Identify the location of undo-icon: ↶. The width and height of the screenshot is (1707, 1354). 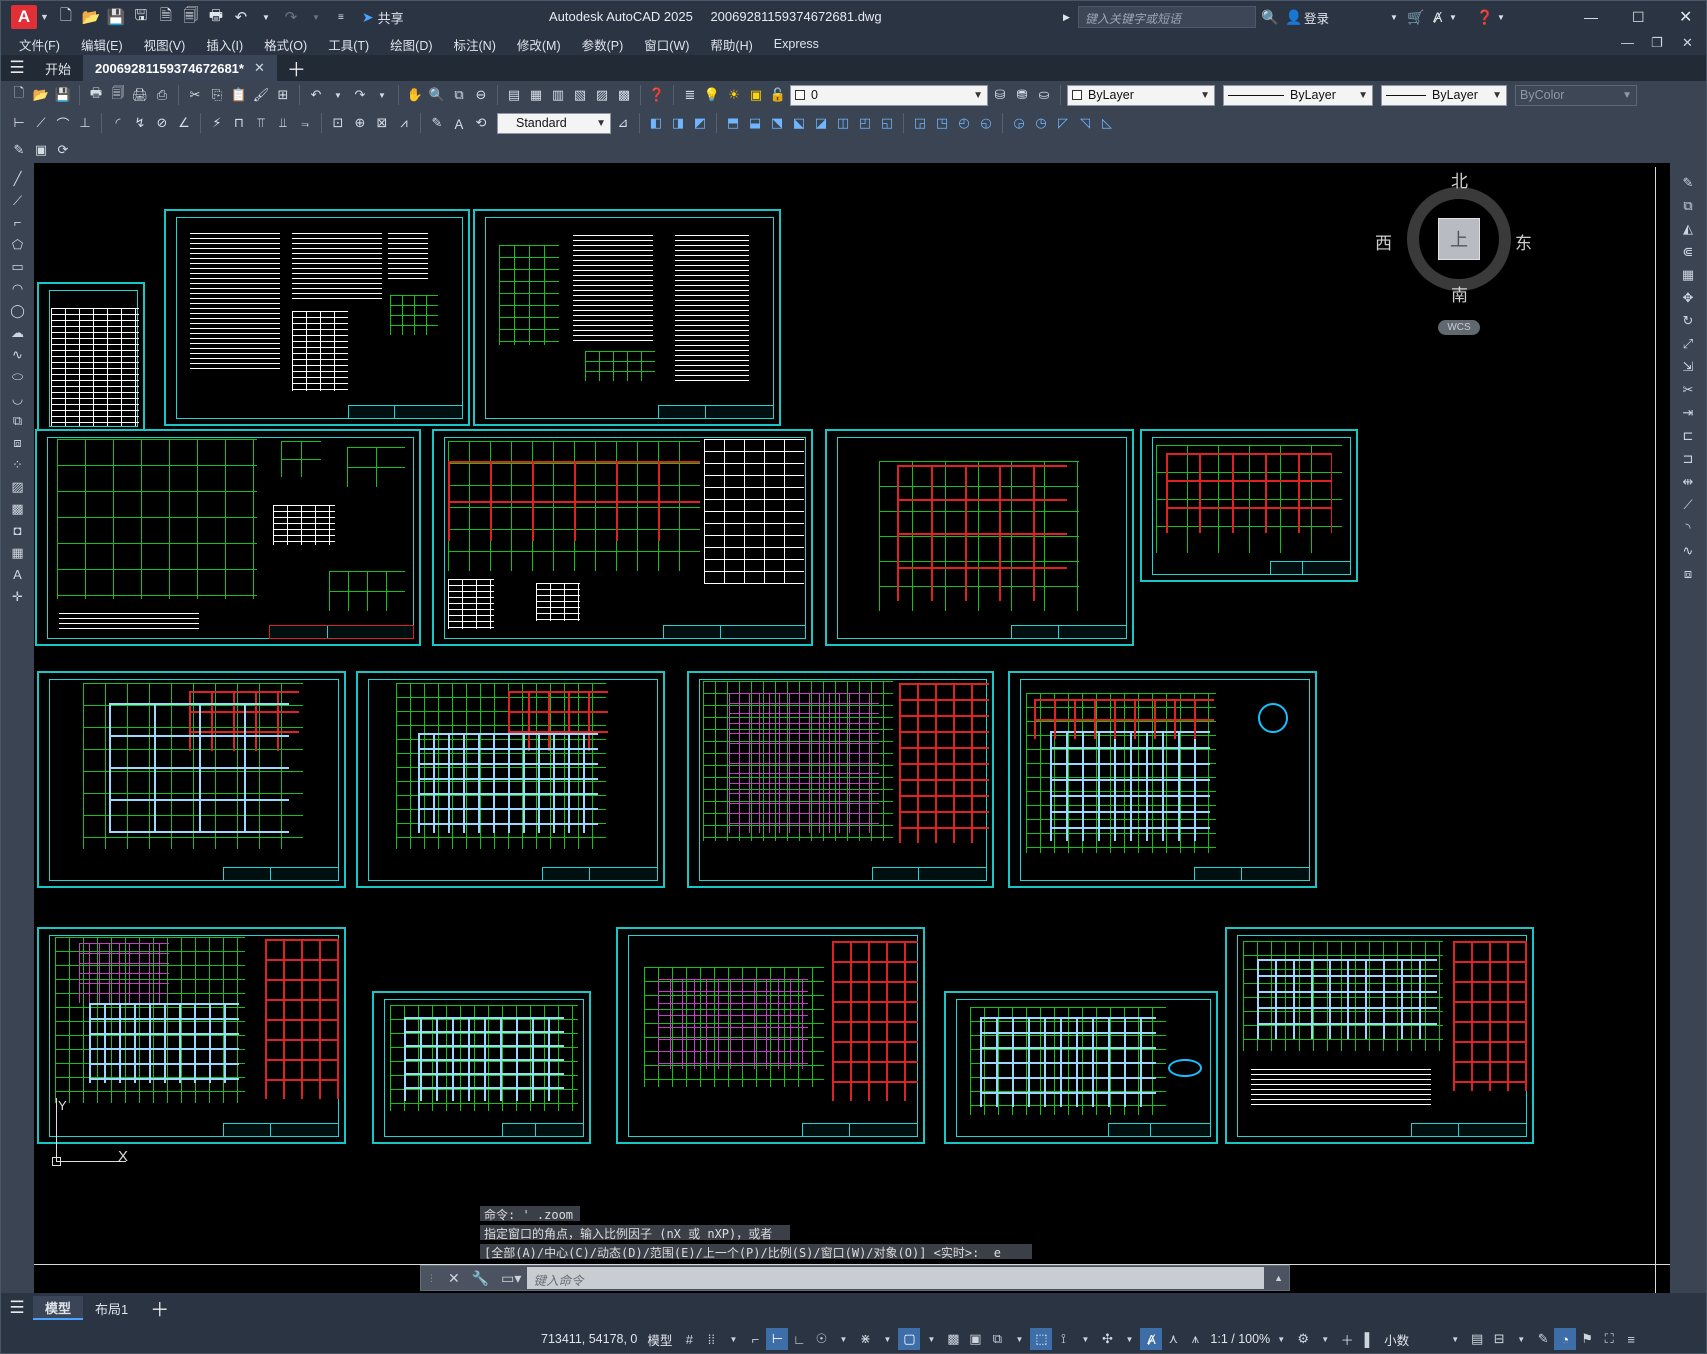
(316, 95).